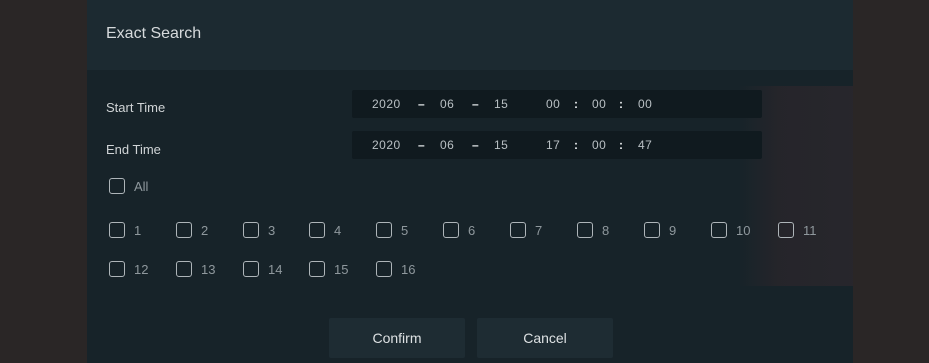 The width and height of the screenshot is (929, 363). I want to click on background-left, so click(43, 181).